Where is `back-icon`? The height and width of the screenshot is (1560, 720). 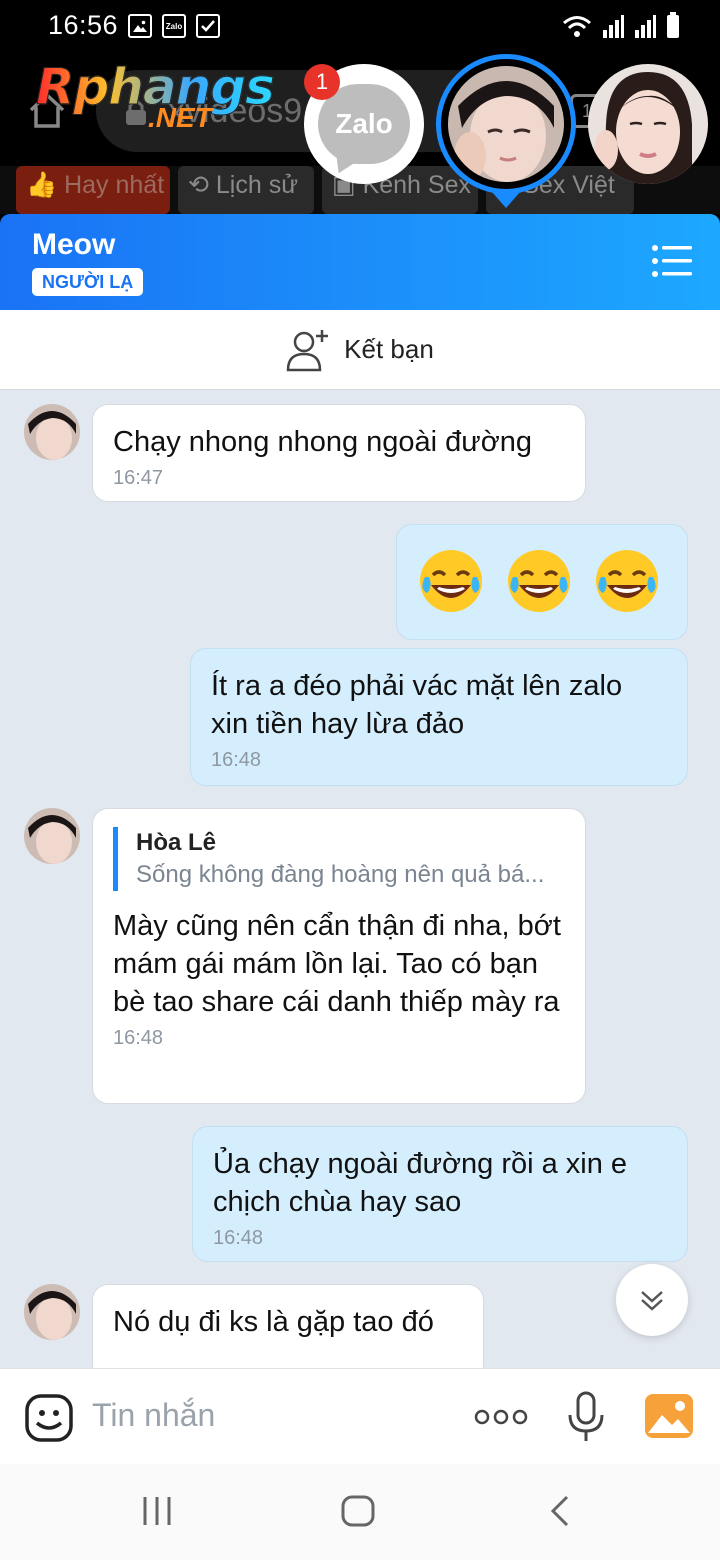
back-icon is located at coordinates (560, 1511).